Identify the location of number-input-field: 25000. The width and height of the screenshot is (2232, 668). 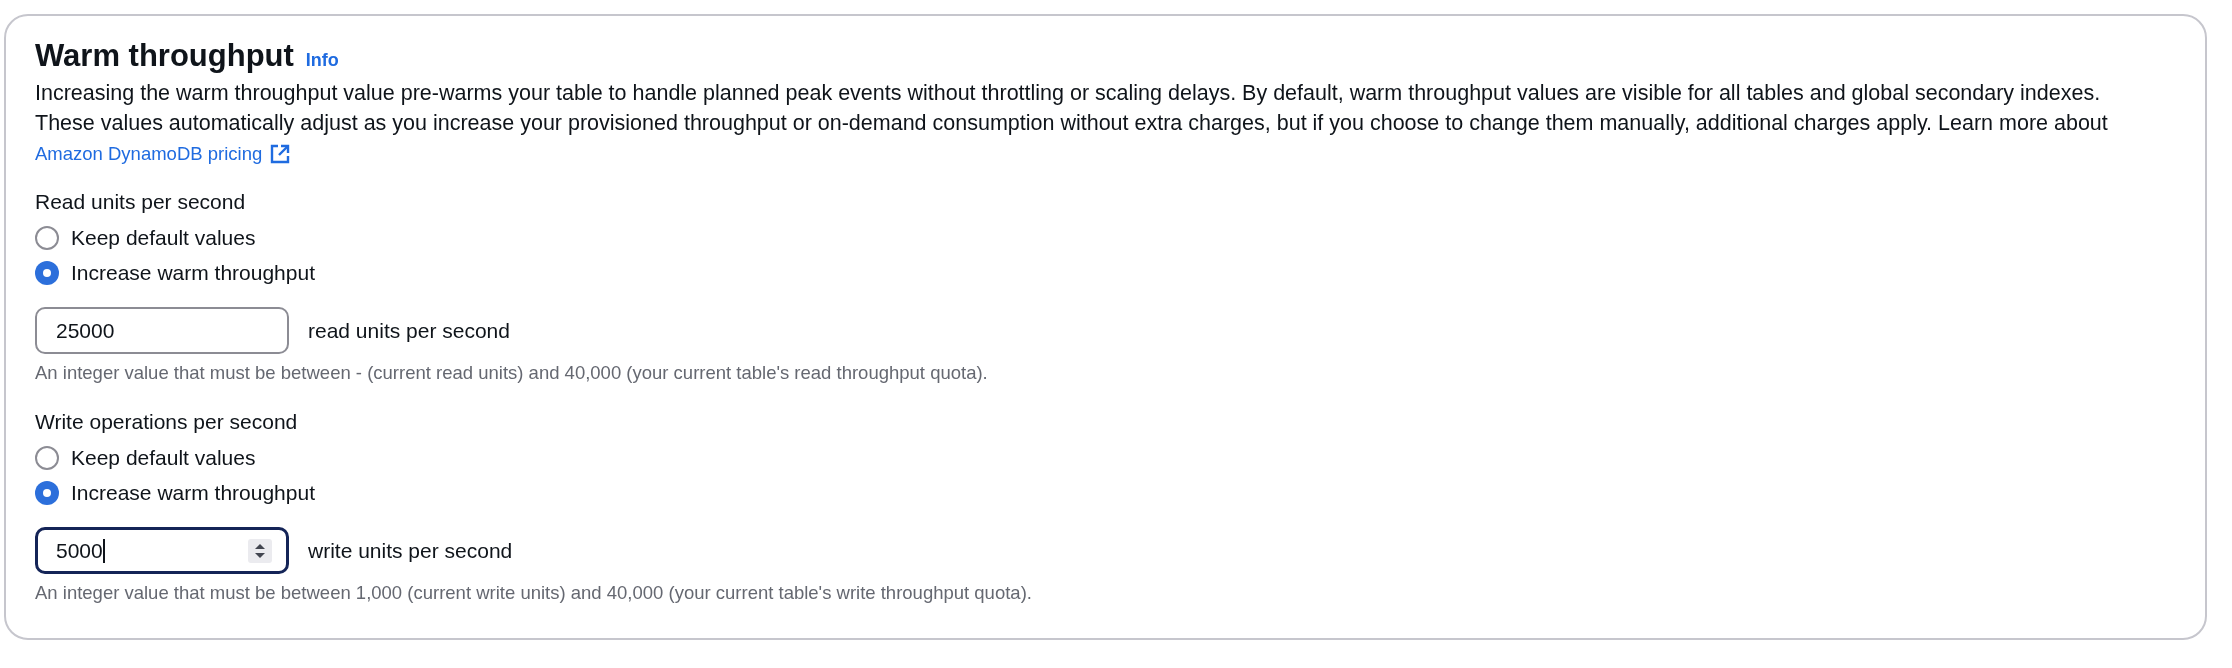
(162, 330).